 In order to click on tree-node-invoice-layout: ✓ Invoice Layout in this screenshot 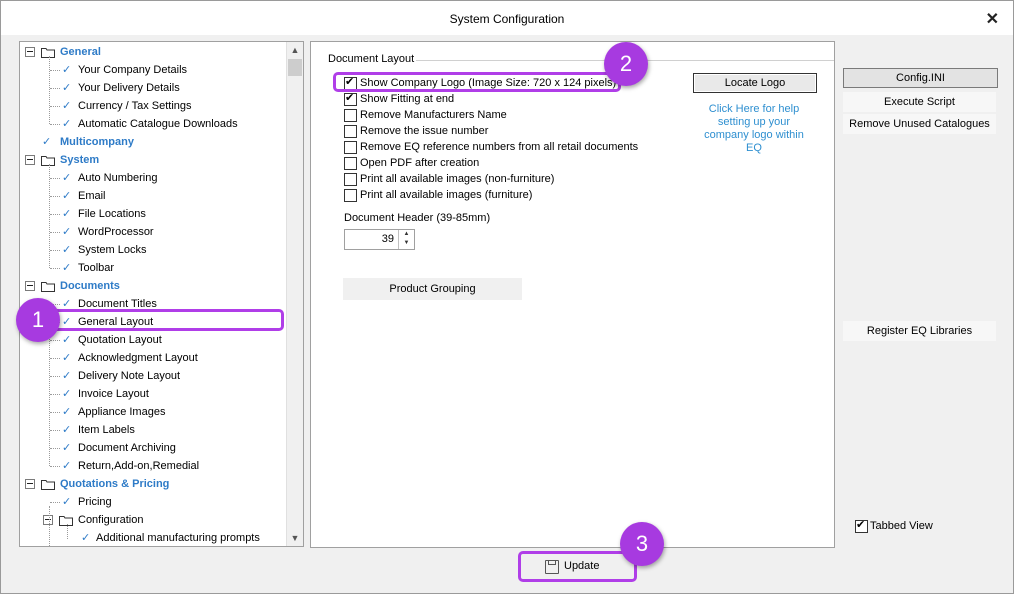, I will do `click(153, 394)`.